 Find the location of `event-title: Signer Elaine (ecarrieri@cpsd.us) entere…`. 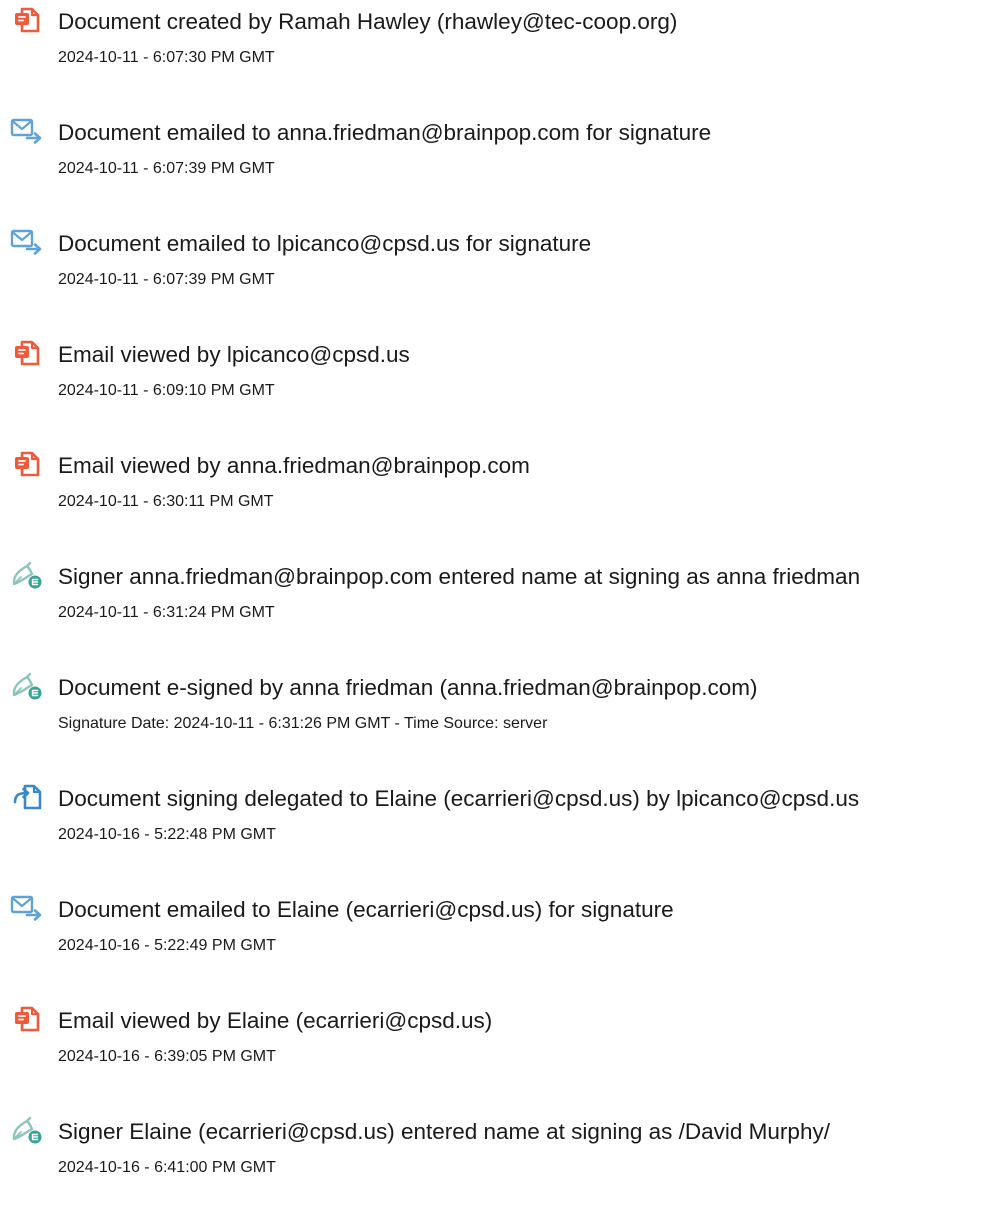

event-title: Signer Elaine (ecarrieri@cpsd.us) entere… is located at coordinates (444, 1131).